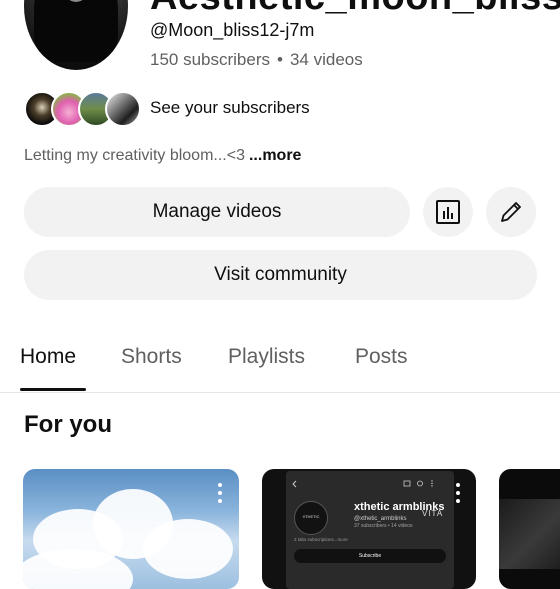 The height and width of the screenshot is (589, 560). Describe the element at coordinates (433, 513) in the screenshot. I see `watermark: VITA` at that location.